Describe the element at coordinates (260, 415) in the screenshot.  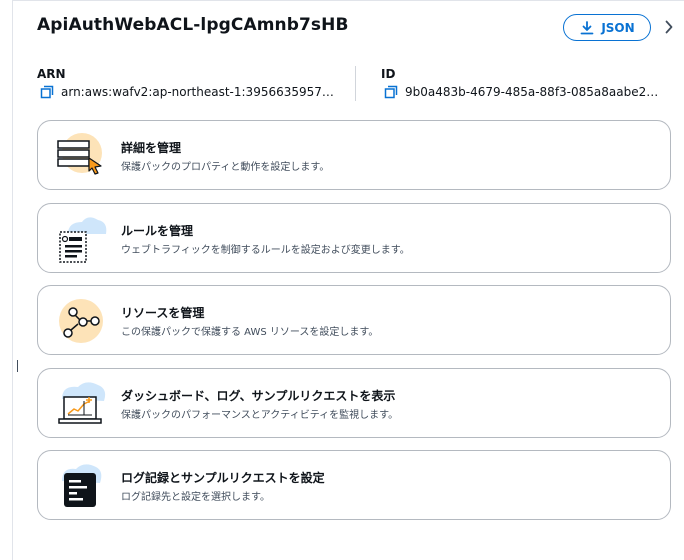
I see `card-description: 保護パックのパフォーマンスとアクティビティを監視します。` at that location.